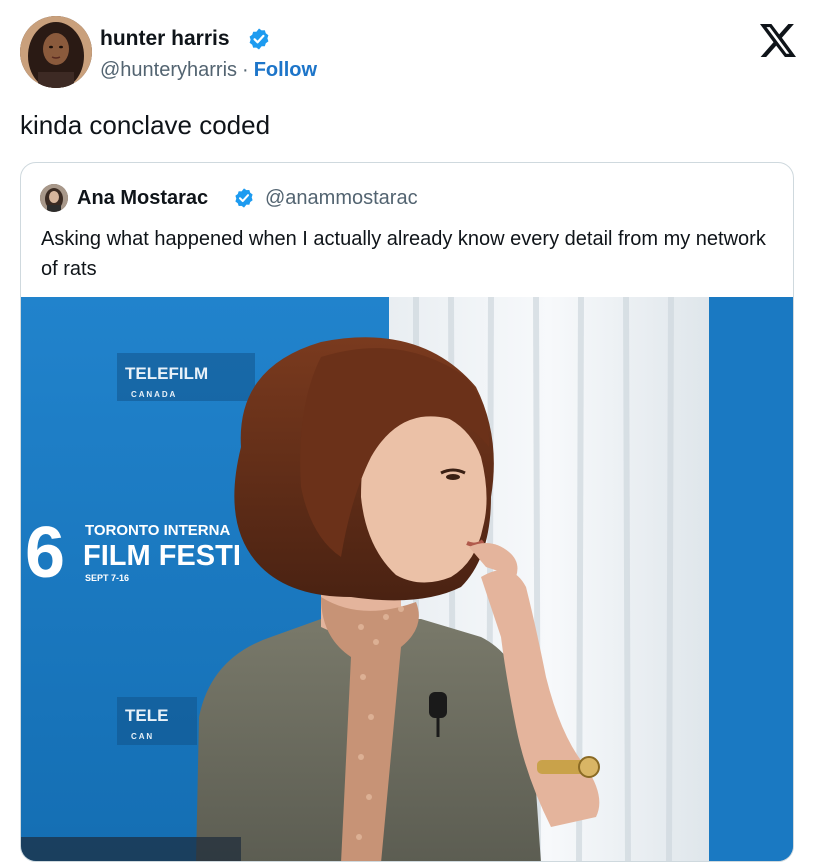 Image resolution: width=816 pixels, height=862 pixels. What do you see at coordinates (259, 39) in the screenshot?
I see `verified-badge-icon` at bounding box center [259, 39].